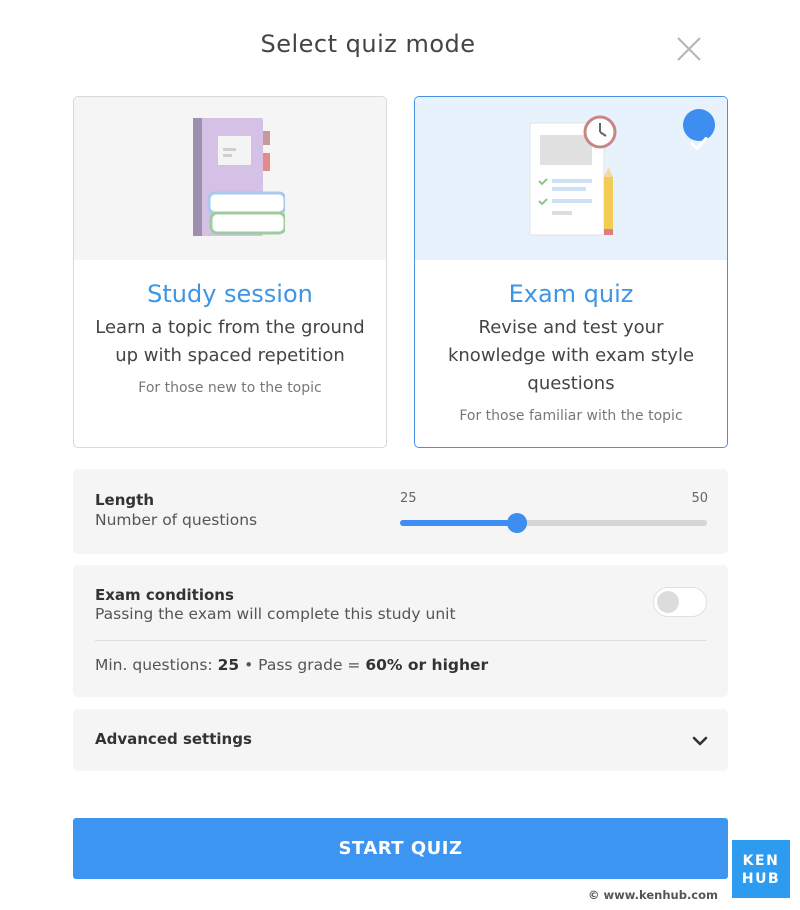  Describe the element at coordinates (680, 602) in the screenshot. I see `exam-conditions-toggle` at that location.